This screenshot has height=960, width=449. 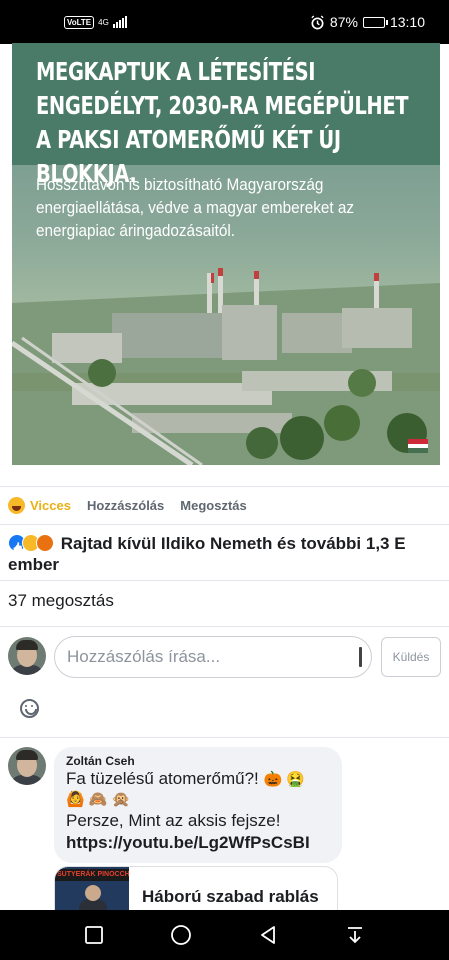 I want to click on volte-indicator: VoLTE, so click(x=79, y=22).